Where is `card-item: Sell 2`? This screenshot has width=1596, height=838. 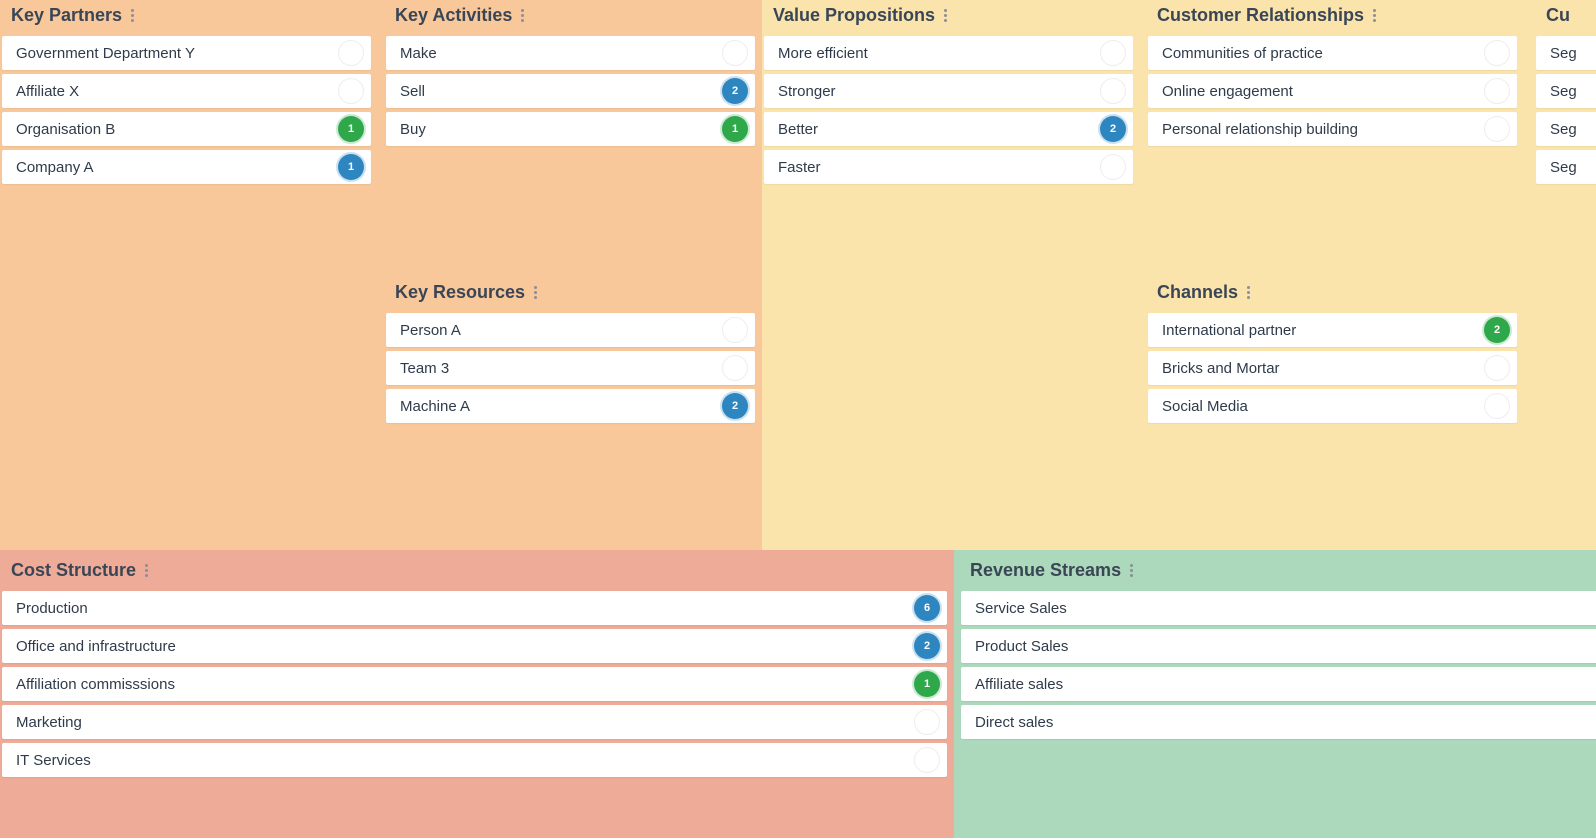 card-item: Sell 2 is located at coordinates (570, 91).